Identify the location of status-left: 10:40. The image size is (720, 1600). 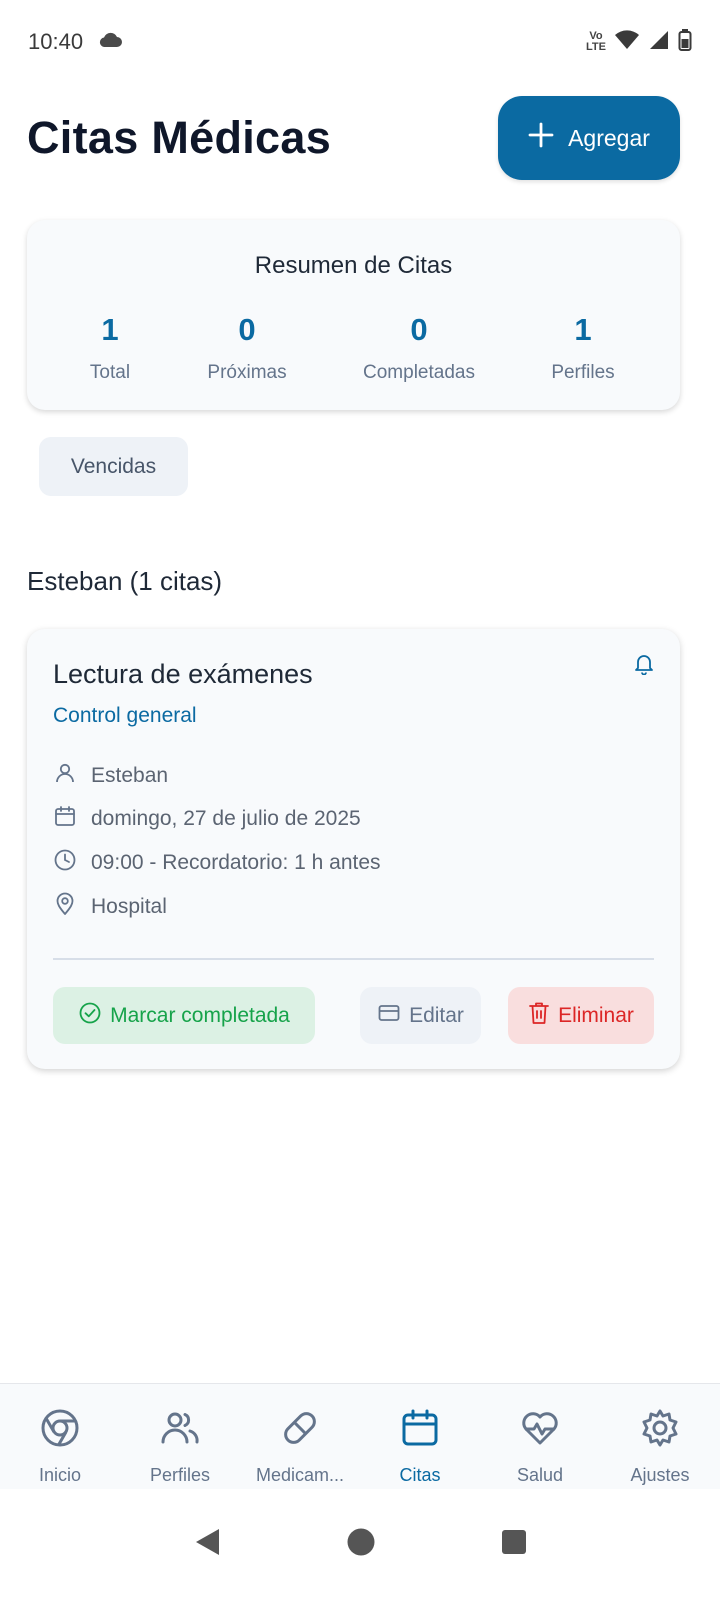
(75, 42).